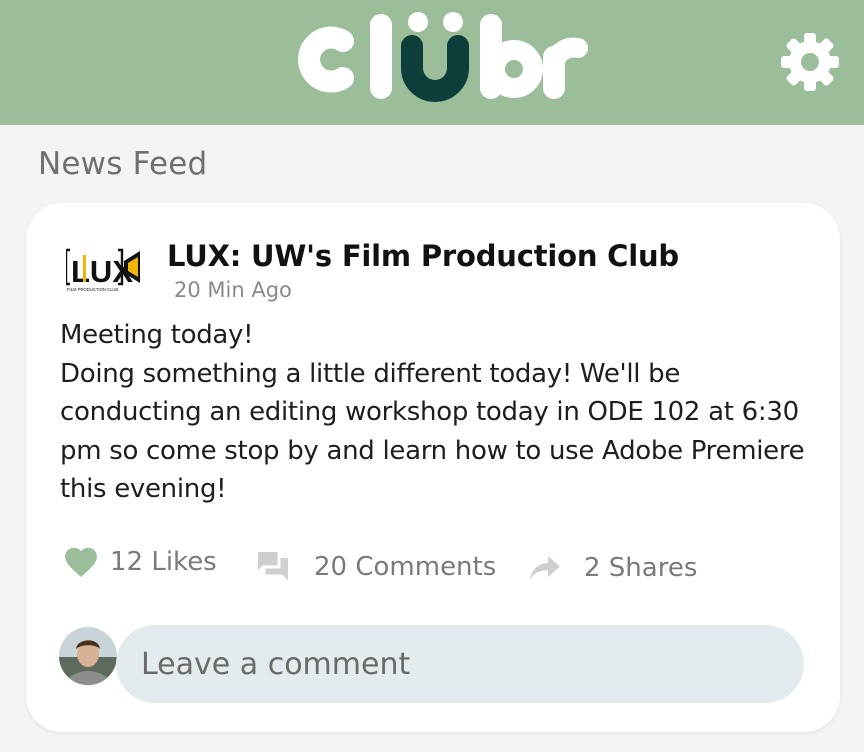  What do you see at coordinates (157, 335) in the screenshot?
I see `post-body-line: Meeting today!` at bounding box center [157, 335].